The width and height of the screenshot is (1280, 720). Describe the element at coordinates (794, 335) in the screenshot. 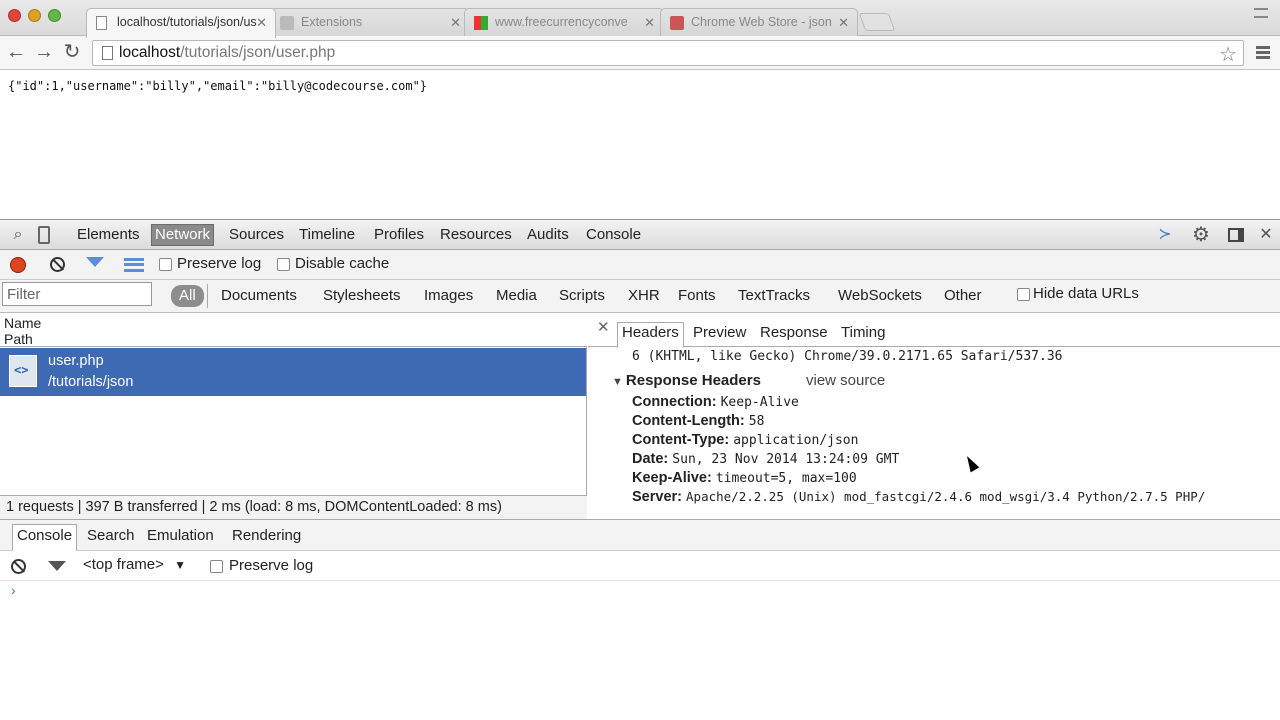

I see `details-tab-response: Response` at that location.